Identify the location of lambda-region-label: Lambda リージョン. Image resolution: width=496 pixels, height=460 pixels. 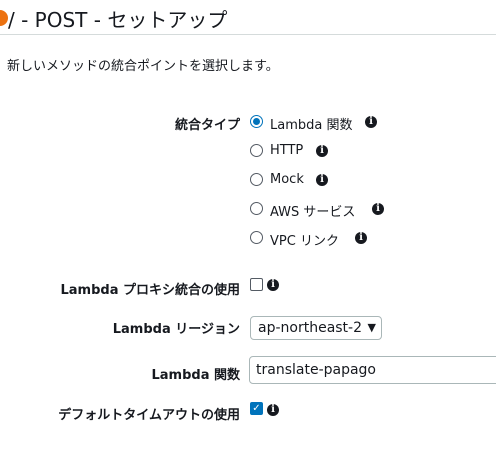
(176, 329).